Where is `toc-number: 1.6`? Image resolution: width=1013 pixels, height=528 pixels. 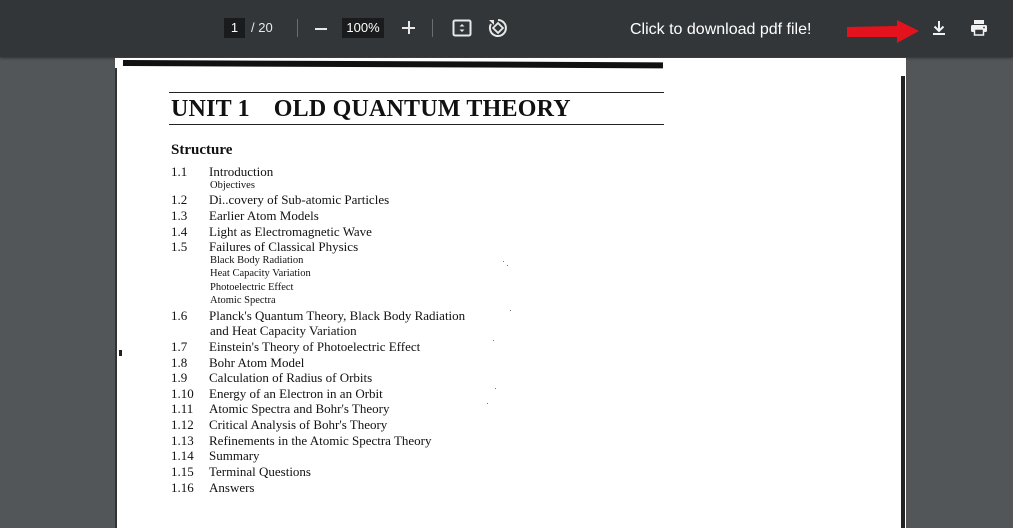 toc-number: 1.6 is located at coordinates (179, 315).